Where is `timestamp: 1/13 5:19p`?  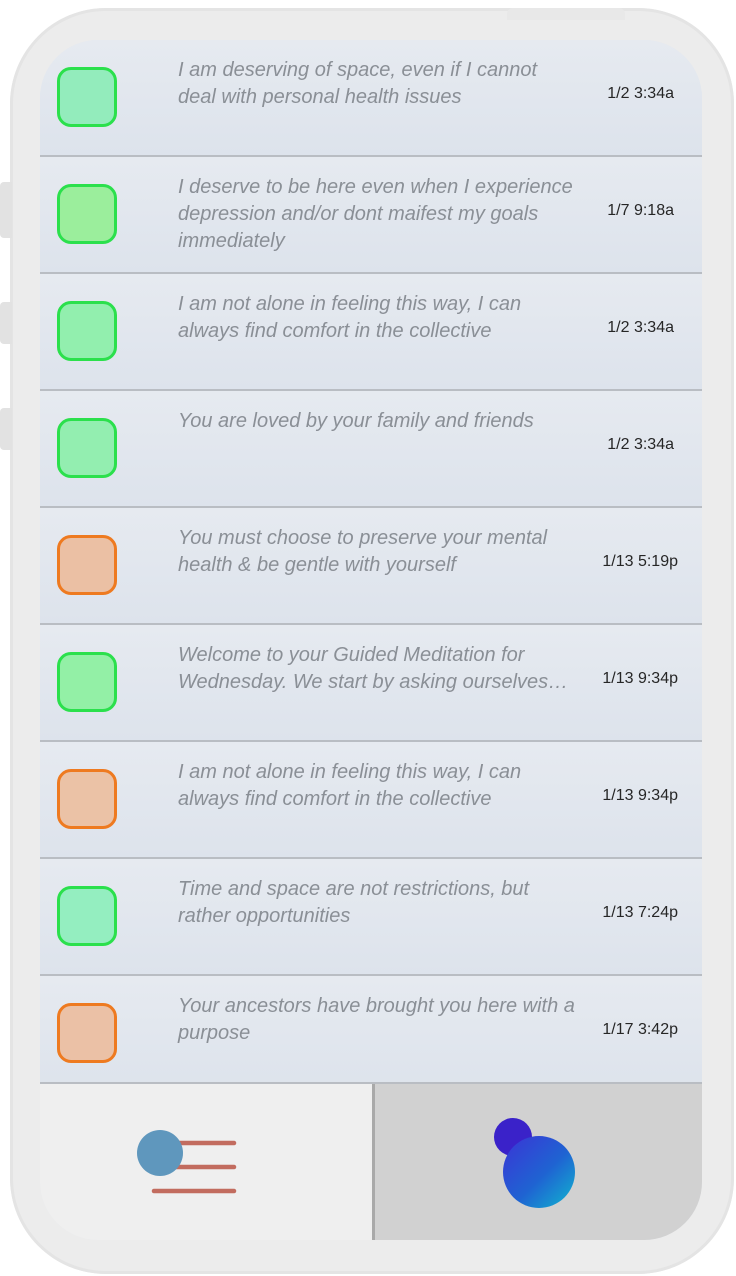
timestamp: 1/13 5:19p is located at coordinates (640, 561).